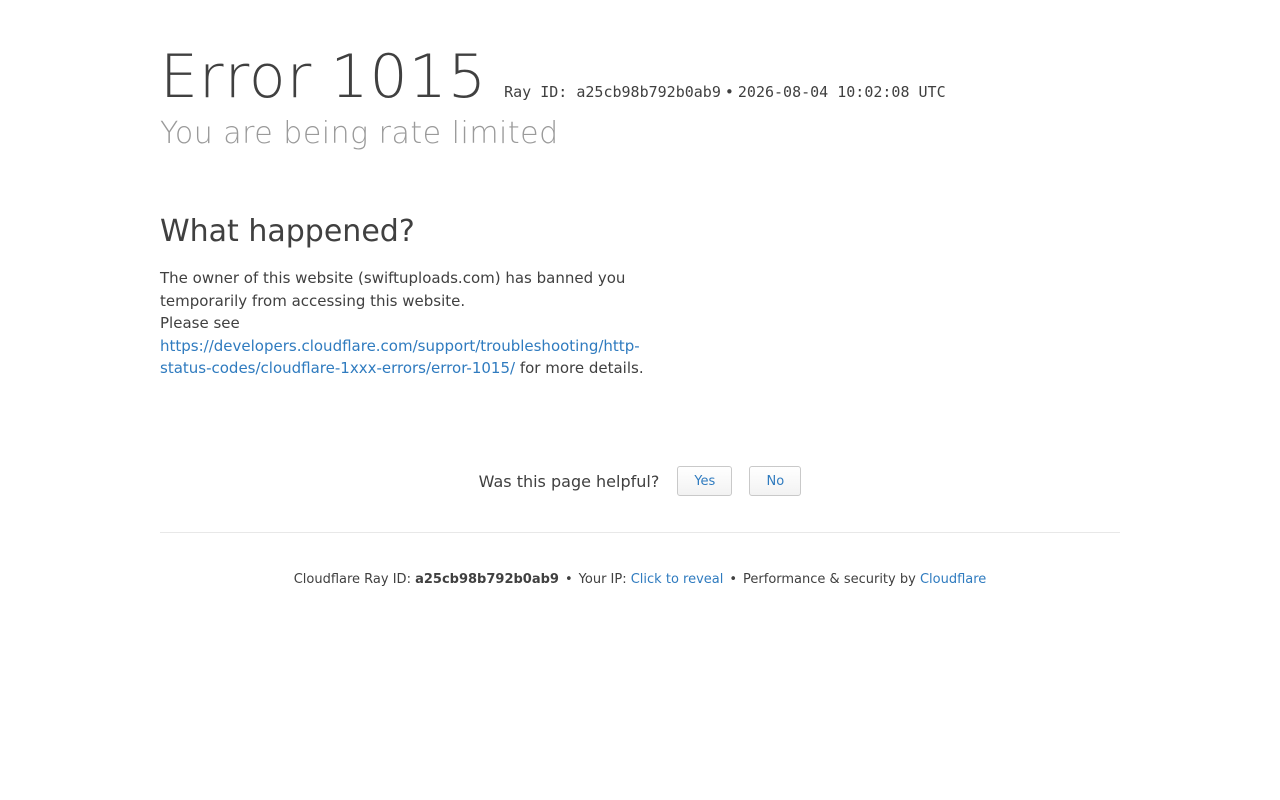 Image resolution: width=1280 pixels, height=800 pixels. Describe the element at coordinates (602, 579) in the screenshot. I see `footer-ip-label: Your IP:` at that location.